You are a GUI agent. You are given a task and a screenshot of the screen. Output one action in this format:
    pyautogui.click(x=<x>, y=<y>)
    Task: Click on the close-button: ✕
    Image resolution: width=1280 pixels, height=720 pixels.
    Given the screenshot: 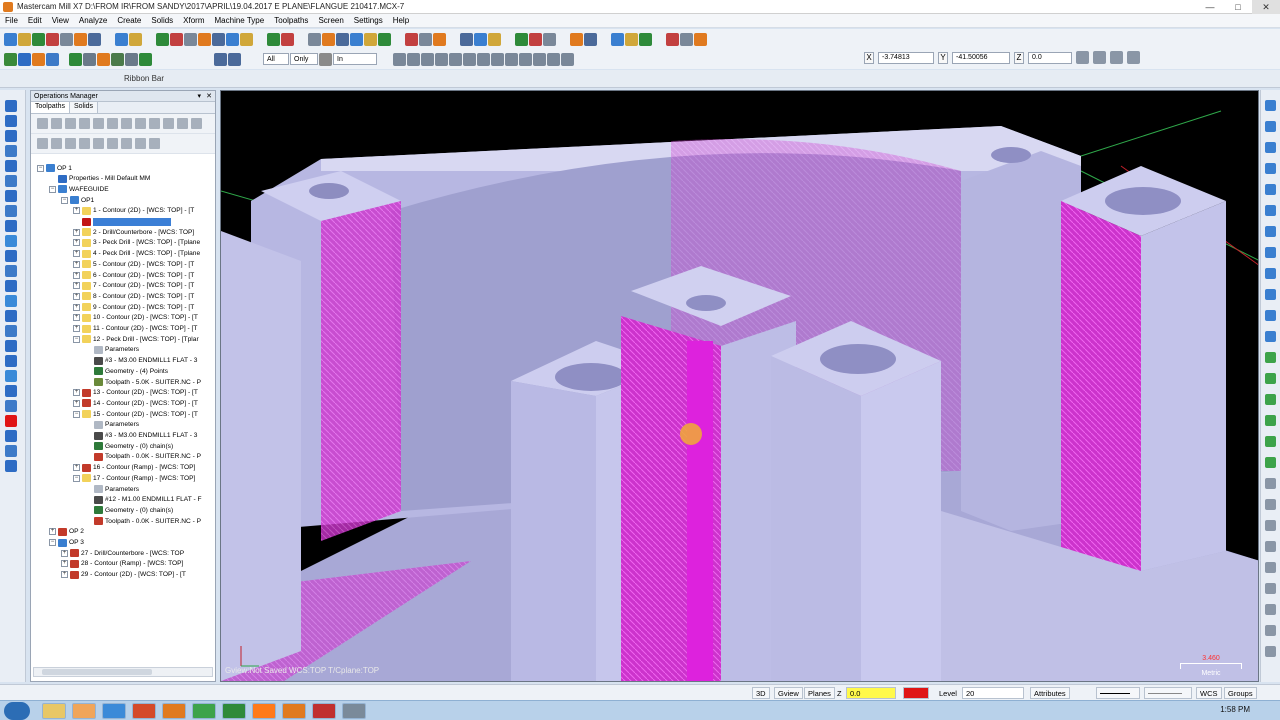 What is the action you would take?
    pyautogui.click(x=1266, y=7)
    